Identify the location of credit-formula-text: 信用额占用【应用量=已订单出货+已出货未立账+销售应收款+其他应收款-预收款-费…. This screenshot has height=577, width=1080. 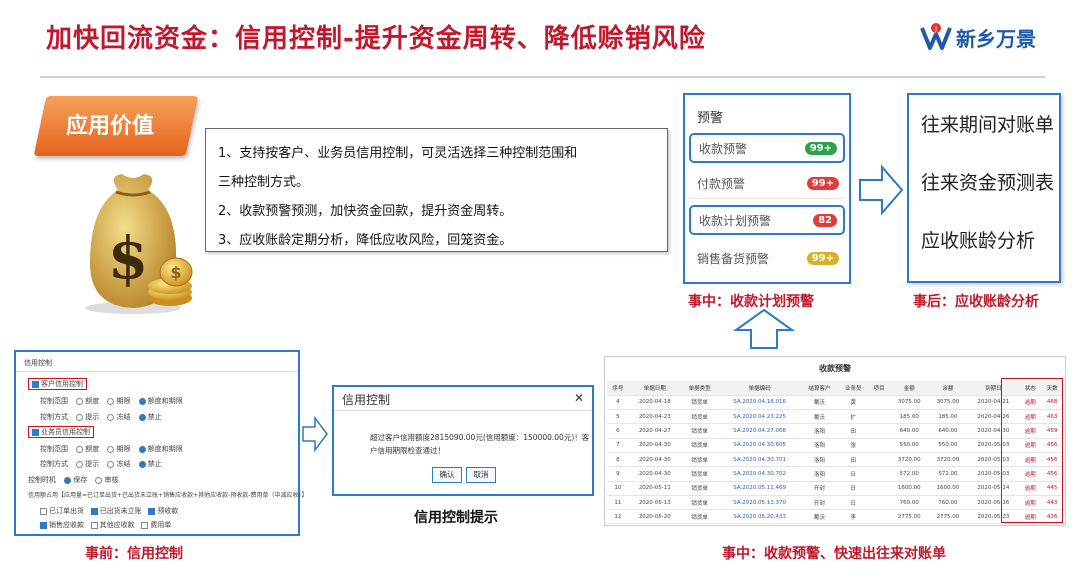
(168, 495).